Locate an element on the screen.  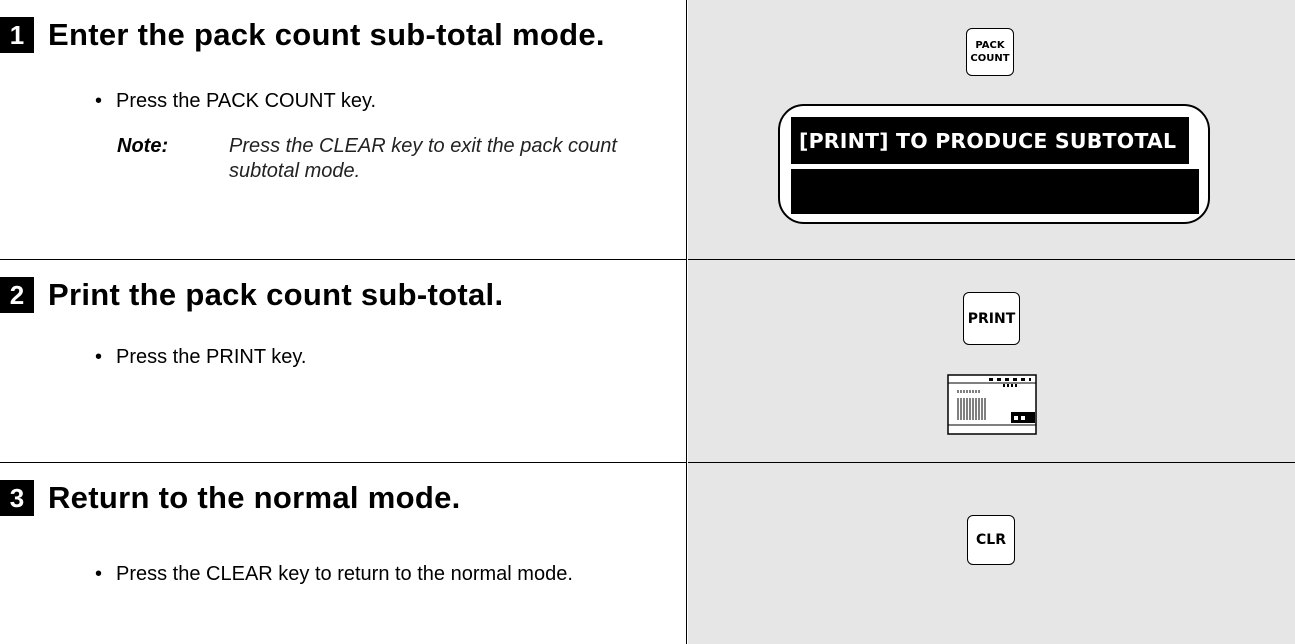
step-3-header: 3 Return to the normal mode. is located at coordinates (230, 498).